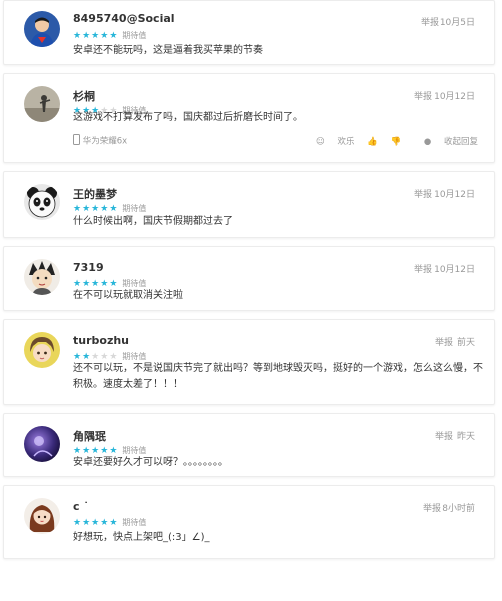 This screenshot has width=502, height=601. I want to click on girl-avatar, so click(42, 516).